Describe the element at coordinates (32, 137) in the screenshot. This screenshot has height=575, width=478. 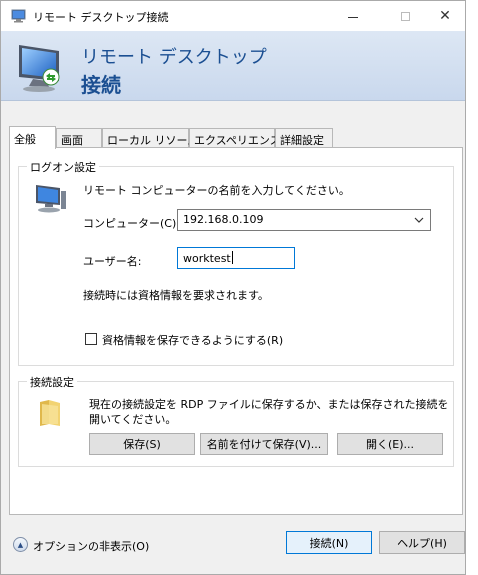
I see `tab-general: 全般` at that location.